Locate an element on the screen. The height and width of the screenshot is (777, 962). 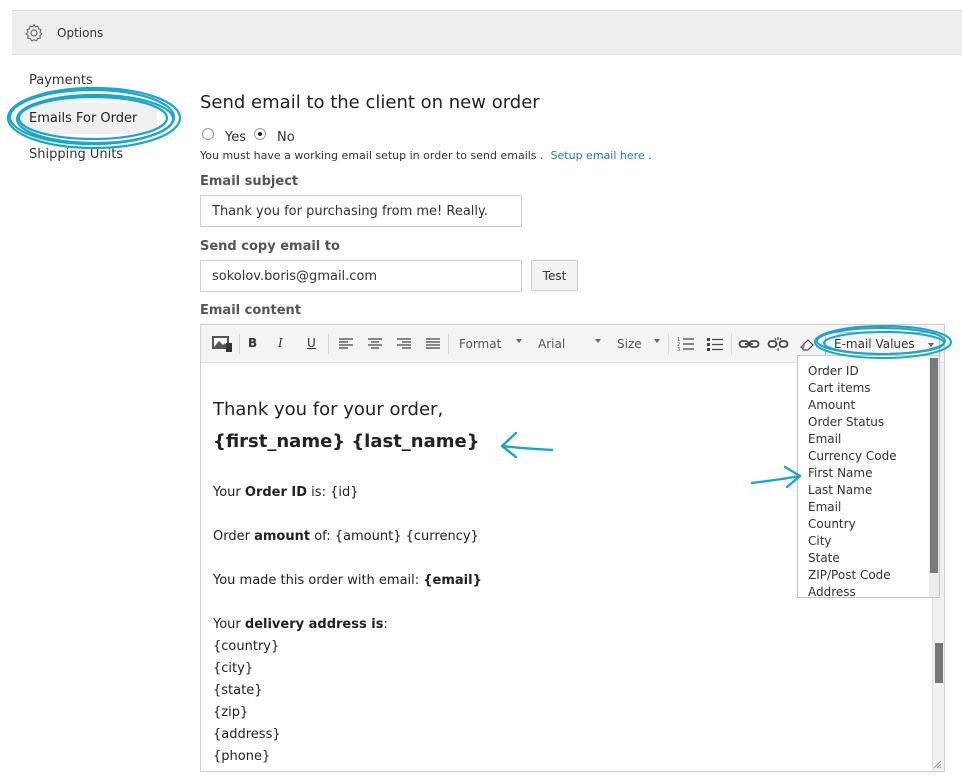
options-header: Options is located at coordinates (487, 32).